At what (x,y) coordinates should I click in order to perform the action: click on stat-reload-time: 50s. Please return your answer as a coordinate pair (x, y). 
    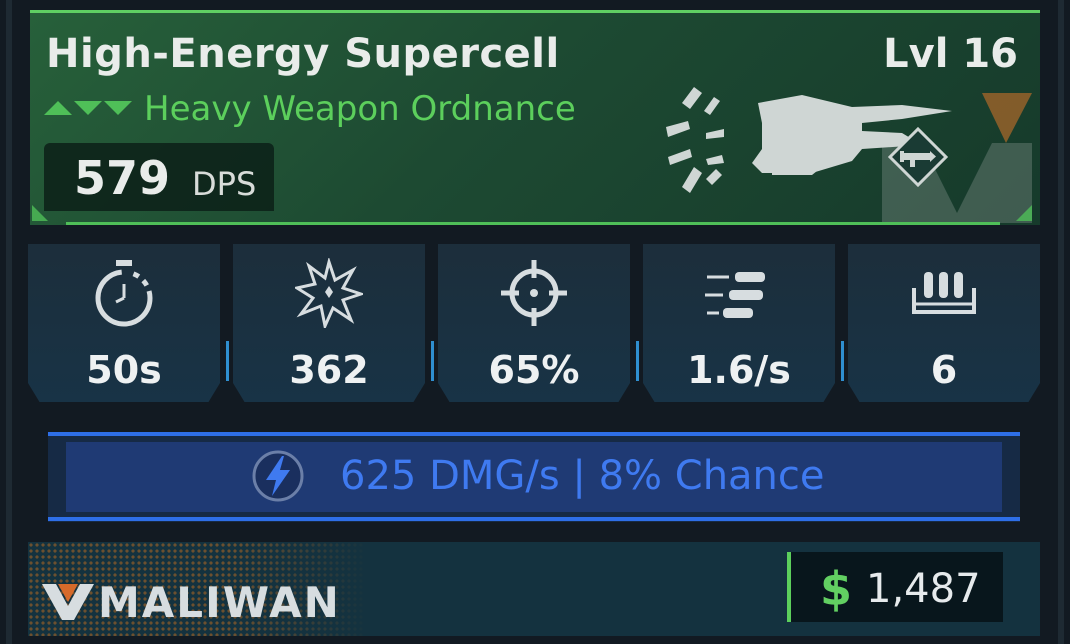
    Looking at the image, I should click on (124, 323).